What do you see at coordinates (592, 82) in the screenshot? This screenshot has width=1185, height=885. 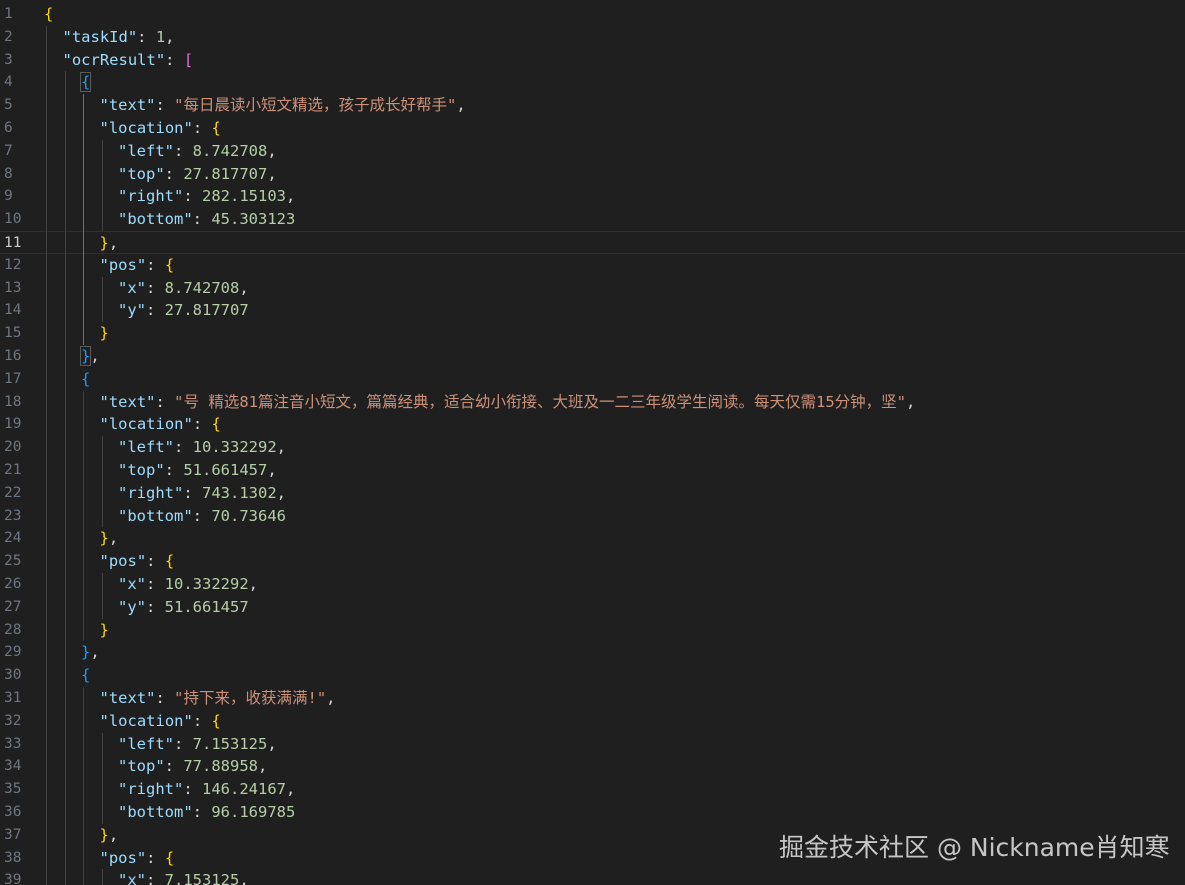 I see `code-line: 4{` at bounding box center [592, 82].